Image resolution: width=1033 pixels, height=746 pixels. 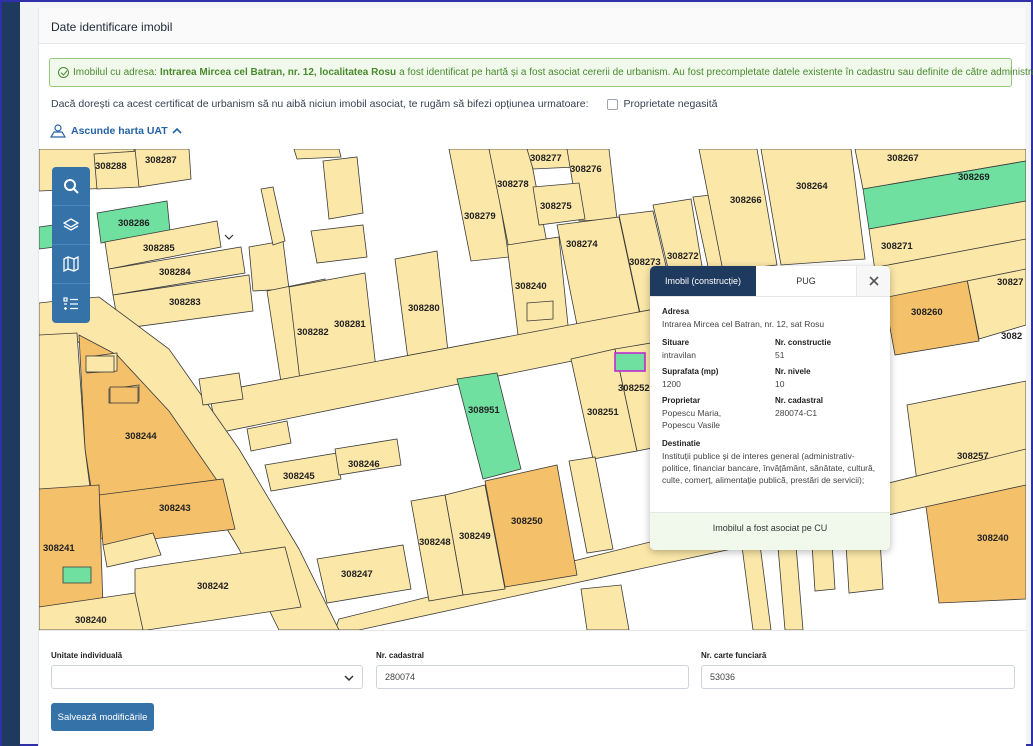 I want to click on parcel-label: 308247, so click(x=357, y=574).